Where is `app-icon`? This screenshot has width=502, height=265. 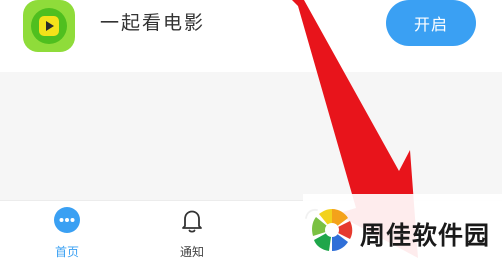 app-icon is located at coordinates (49, 26).